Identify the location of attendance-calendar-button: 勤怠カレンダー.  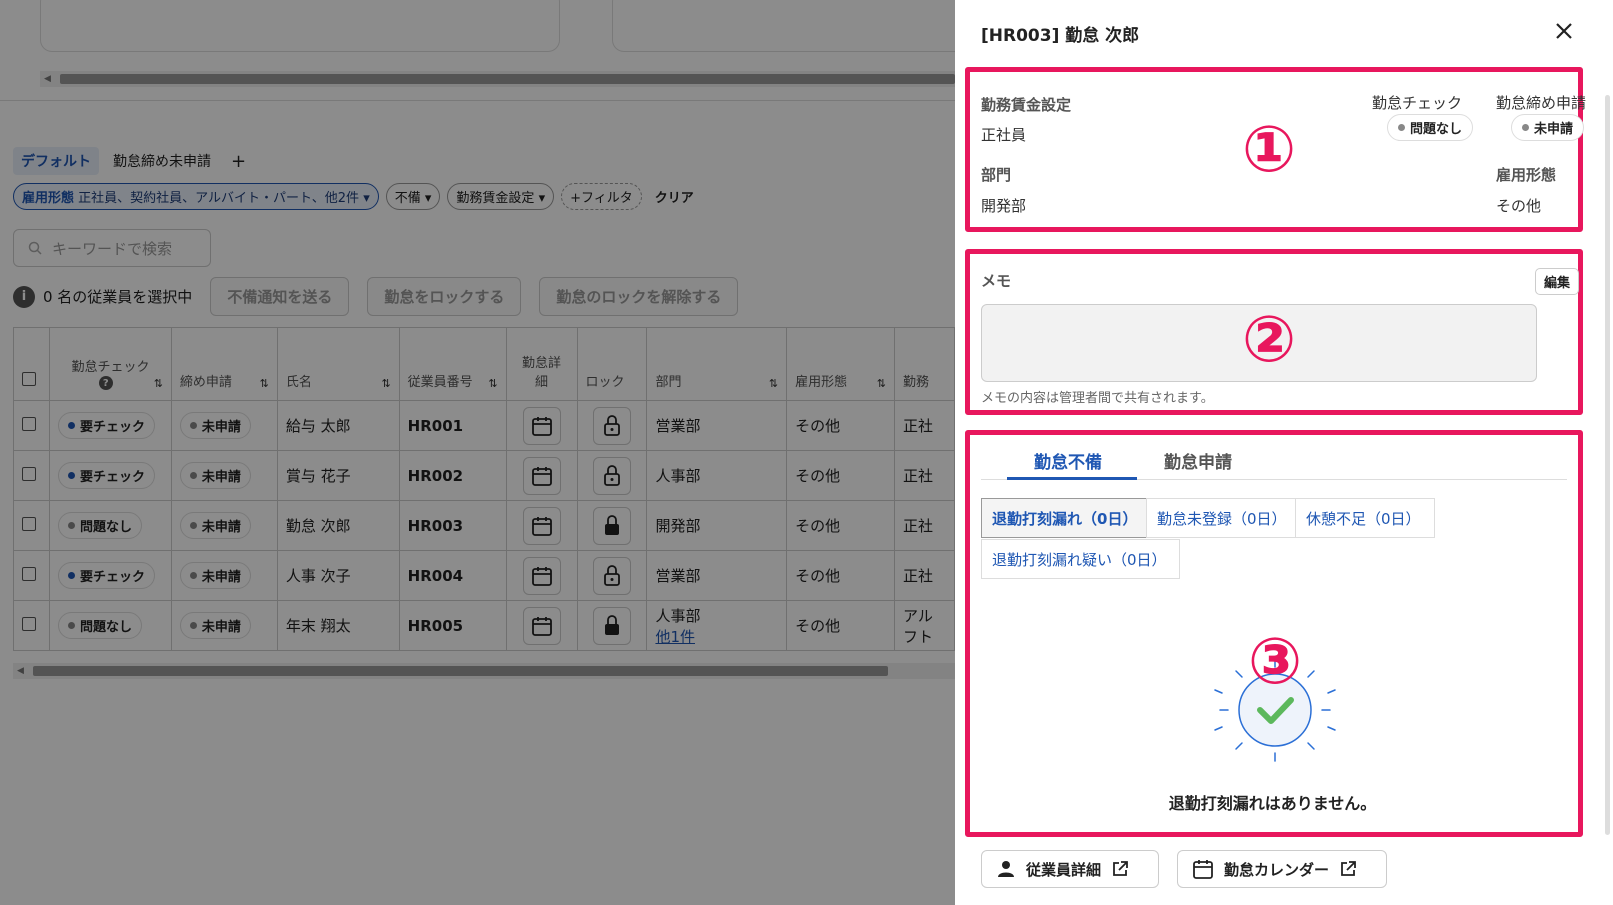
(1282, 869).